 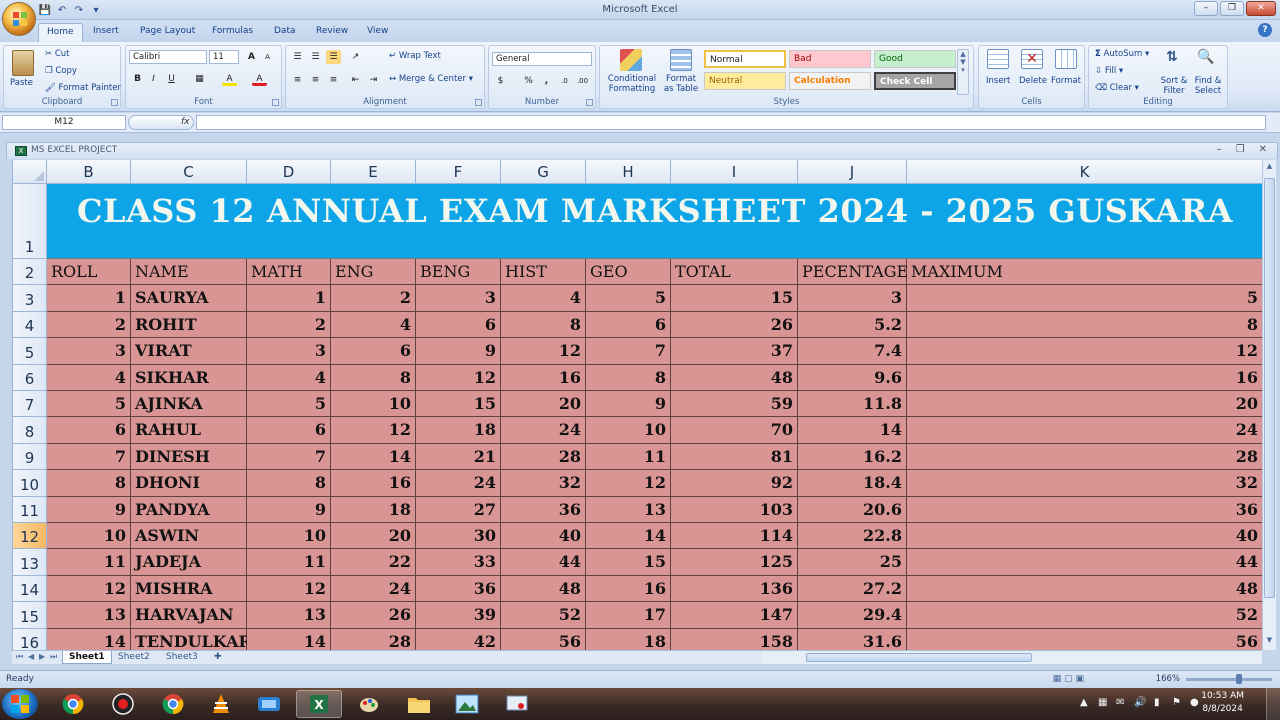 I want to click on shrink-font-button: A, so click(x=267, y=57).